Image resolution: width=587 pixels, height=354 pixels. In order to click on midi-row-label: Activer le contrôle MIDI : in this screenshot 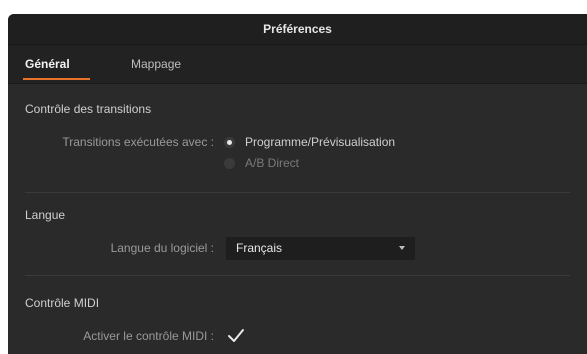, I will do `click(148, 336)`.